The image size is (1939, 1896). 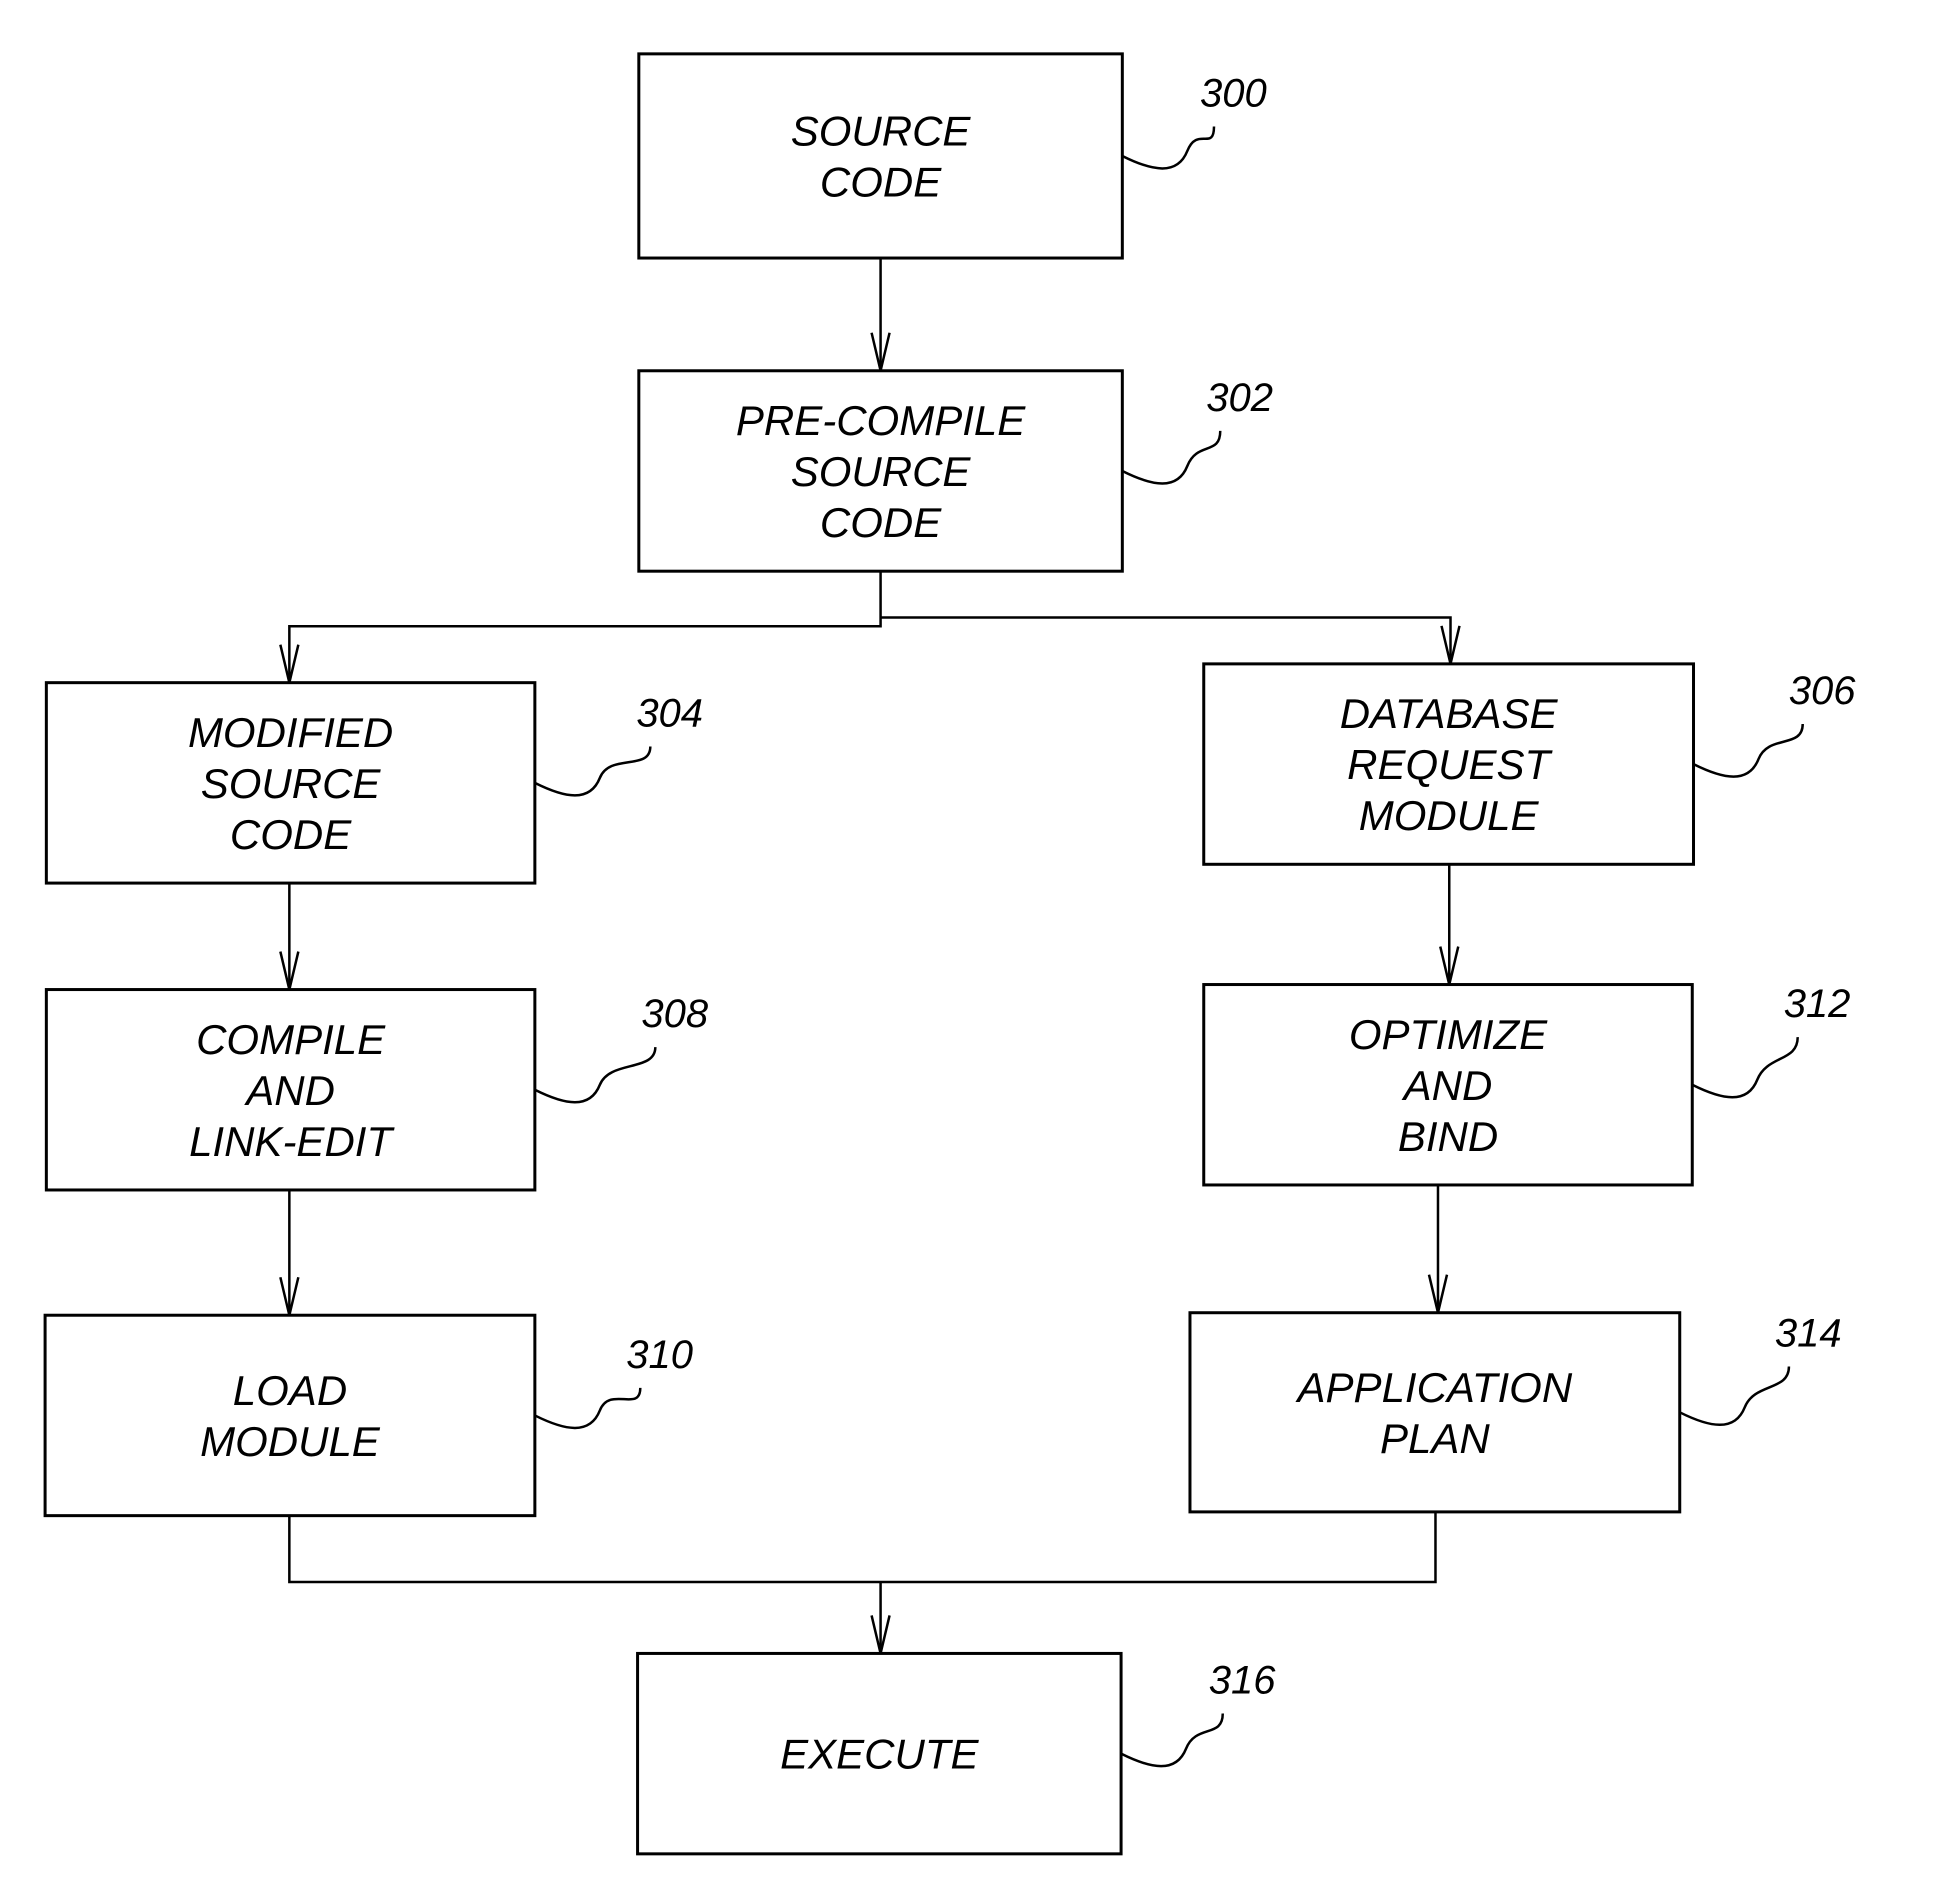 I want to click on node-label-line: LOAD, so click(x=290, y=1390).